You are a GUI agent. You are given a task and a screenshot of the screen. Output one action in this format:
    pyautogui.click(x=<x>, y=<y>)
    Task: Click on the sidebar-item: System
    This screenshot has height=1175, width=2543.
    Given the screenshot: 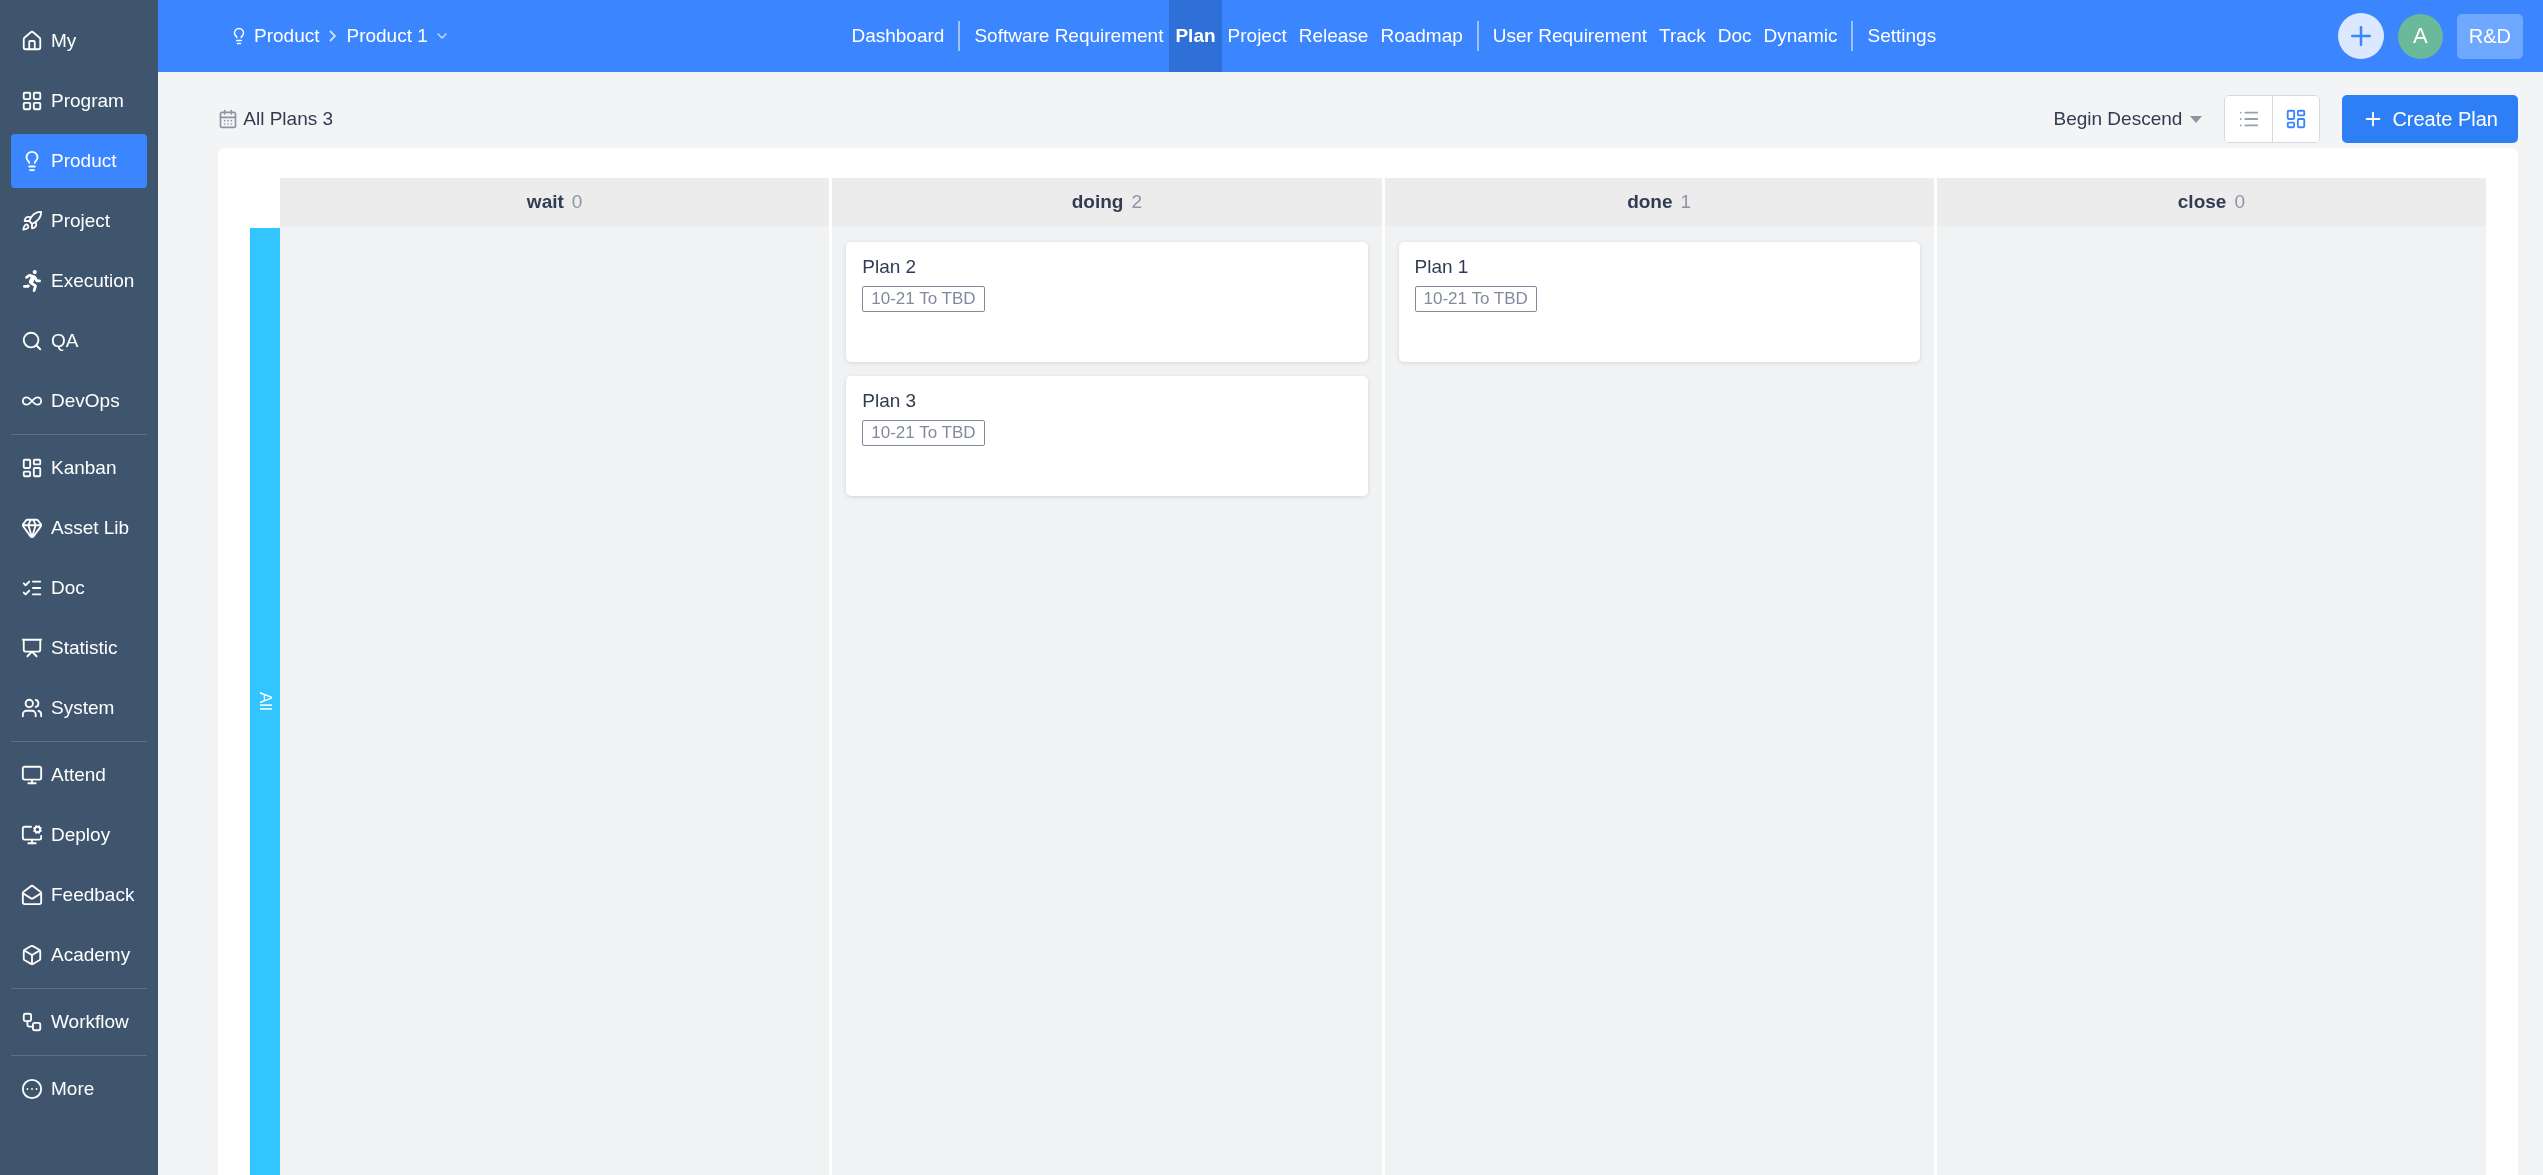 What is the action you would take?
    pyautogui.click(x=79, y=708)
    